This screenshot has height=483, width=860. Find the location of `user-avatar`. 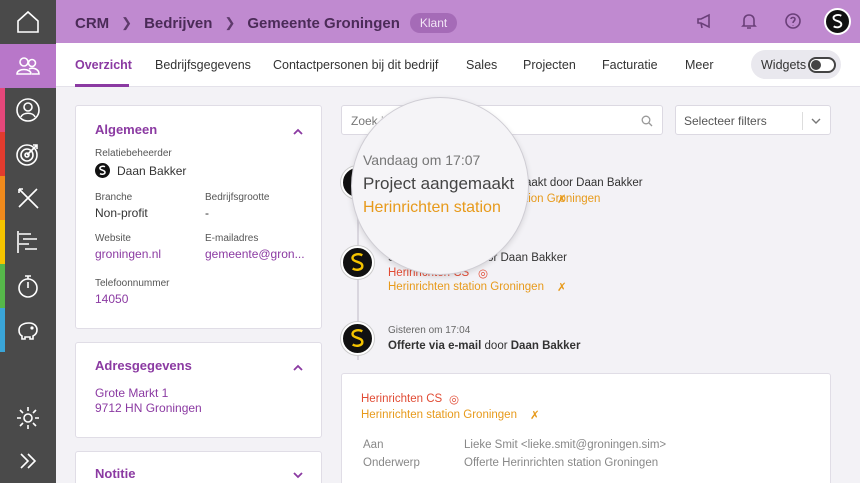

user-avatar is located at coordinates (837, 21).